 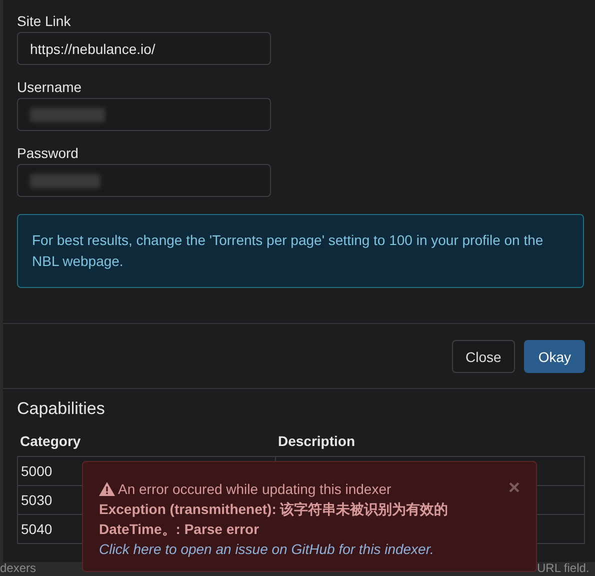 I want to click on warning-icon, so click(x=107, y=489).